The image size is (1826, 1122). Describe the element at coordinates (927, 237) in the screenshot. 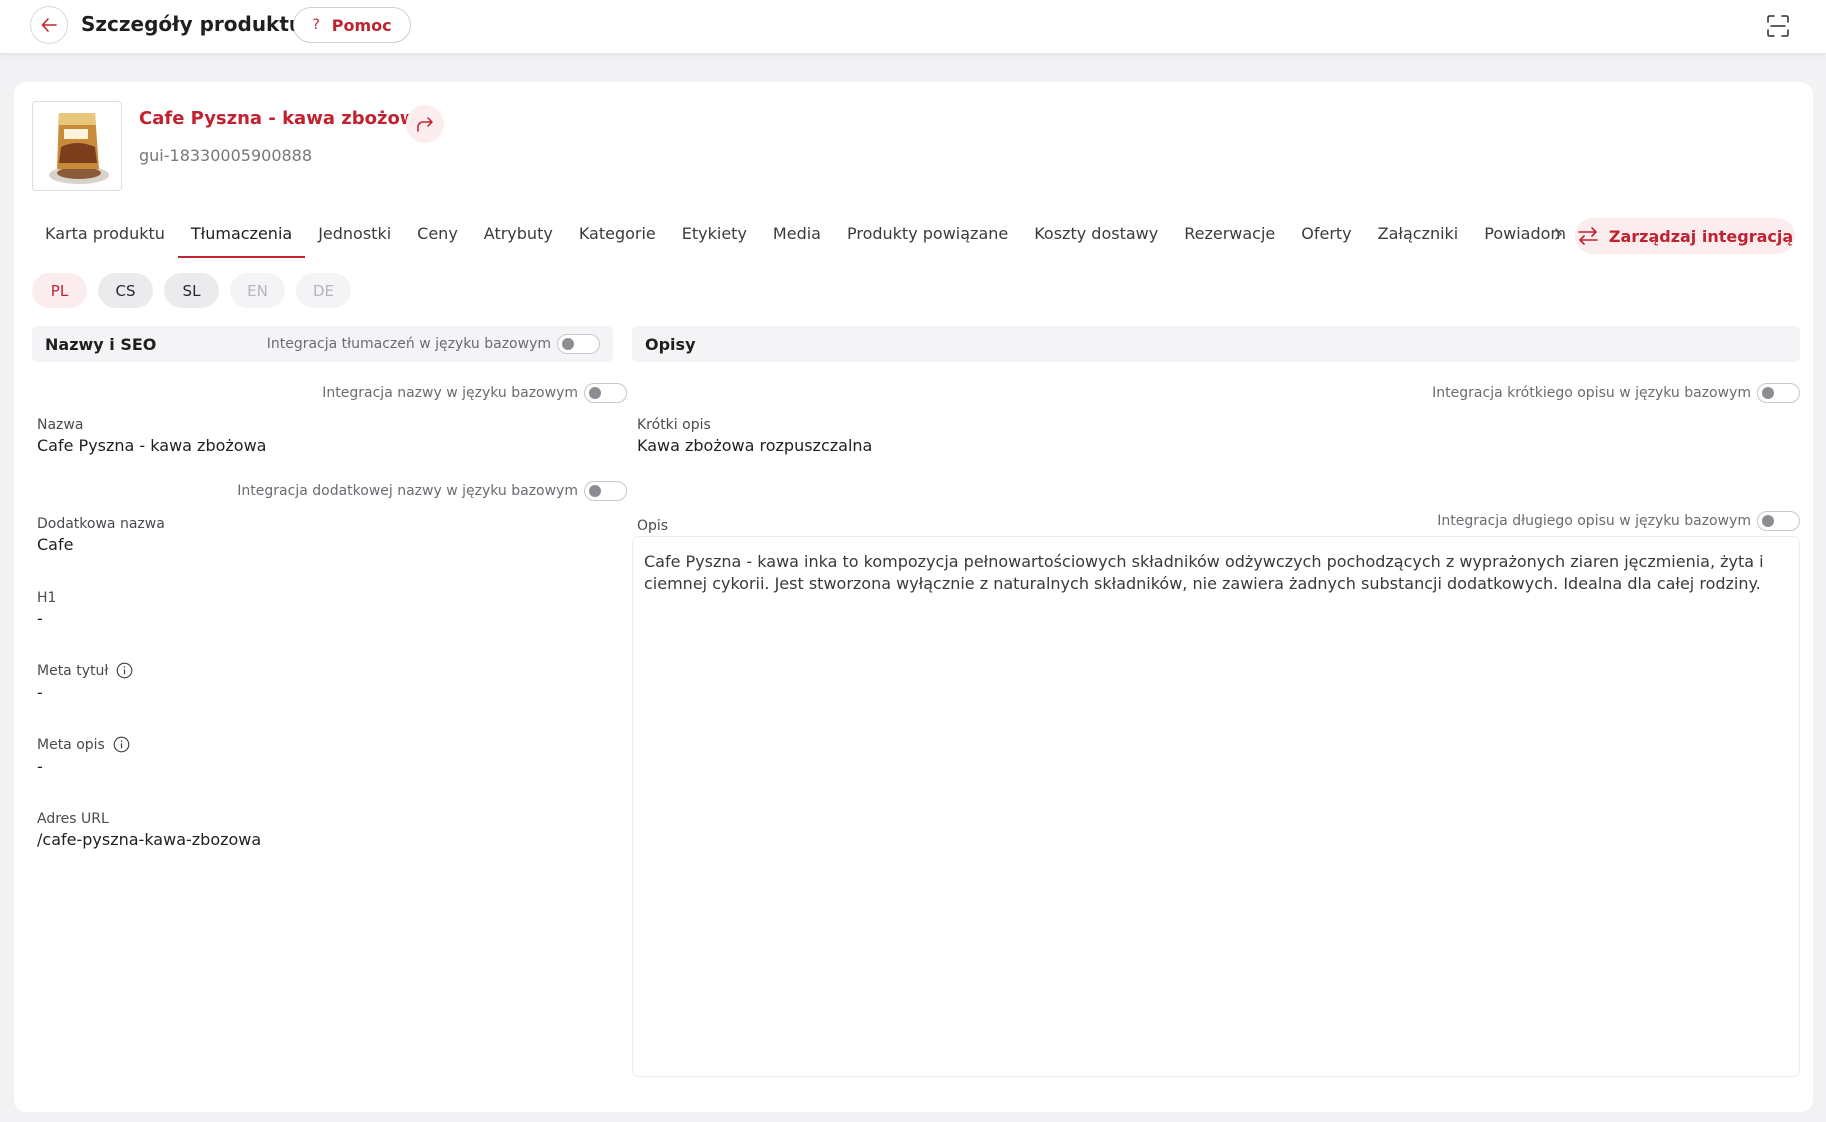

I see `tab-related-products: Produkty powiązane` at that location.